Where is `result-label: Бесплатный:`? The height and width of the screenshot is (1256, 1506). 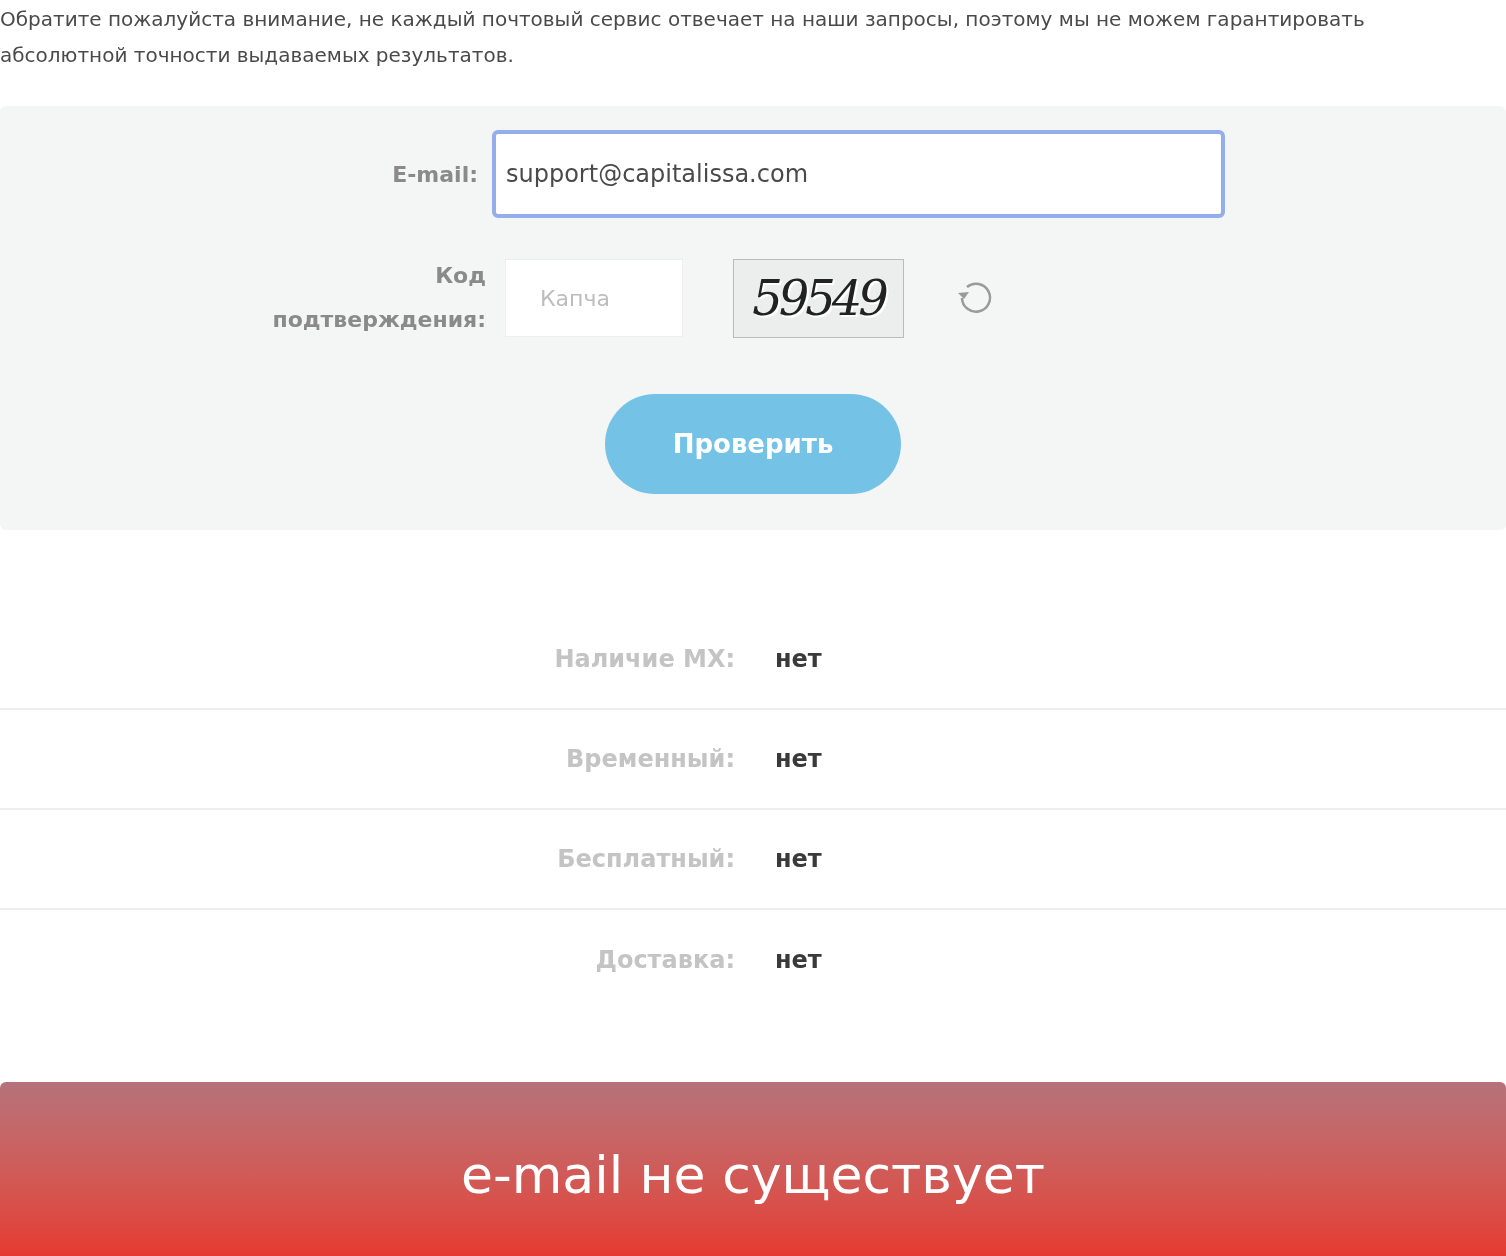
result-label: Бесплатный: is located at coordinates (646, 859).